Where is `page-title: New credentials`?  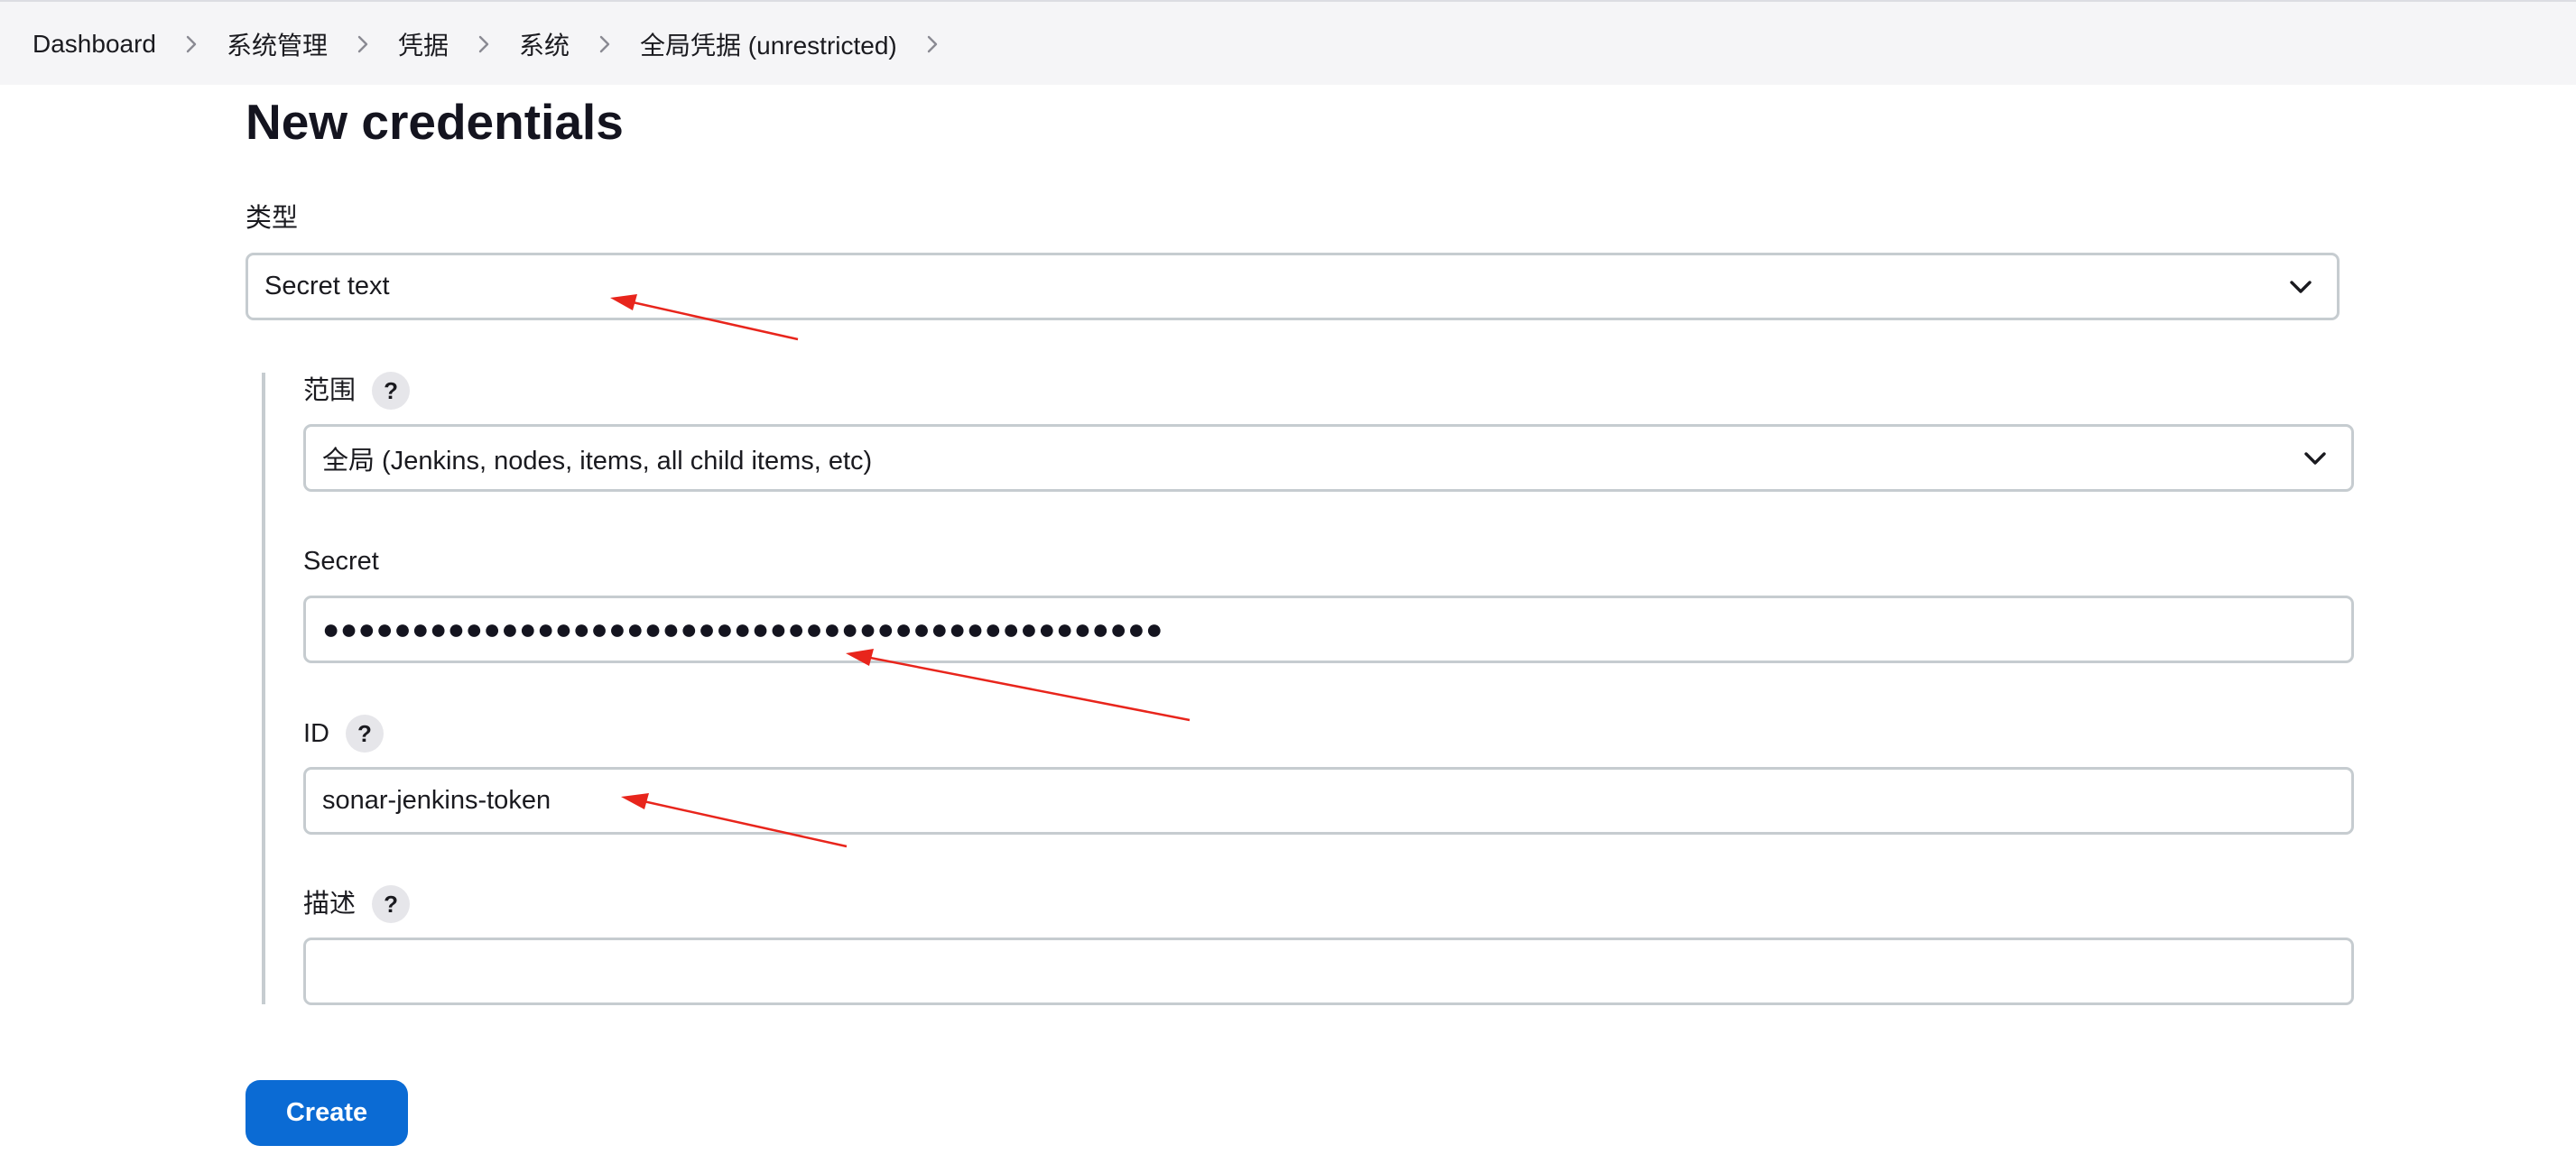
page-title: New credentials is located at coordinates (435, 122).